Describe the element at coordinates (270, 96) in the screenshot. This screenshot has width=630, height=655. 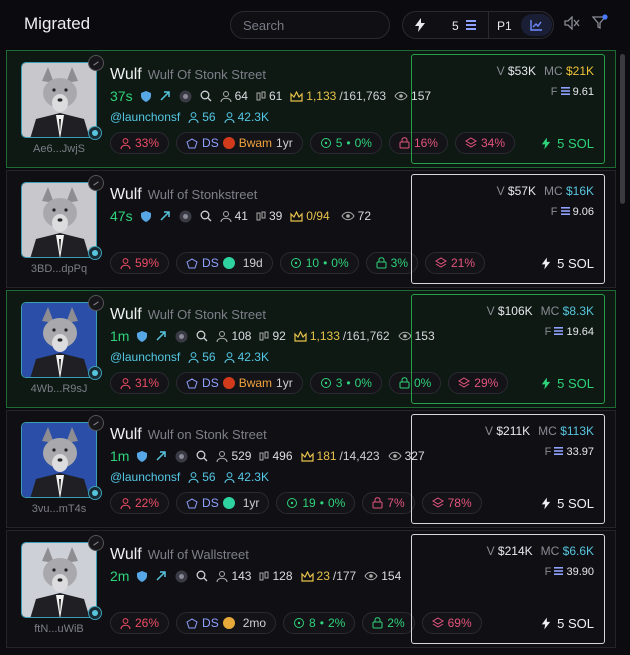
I see `token-stats-row: 37s 64 61 1,133/161,763 157` at that location.